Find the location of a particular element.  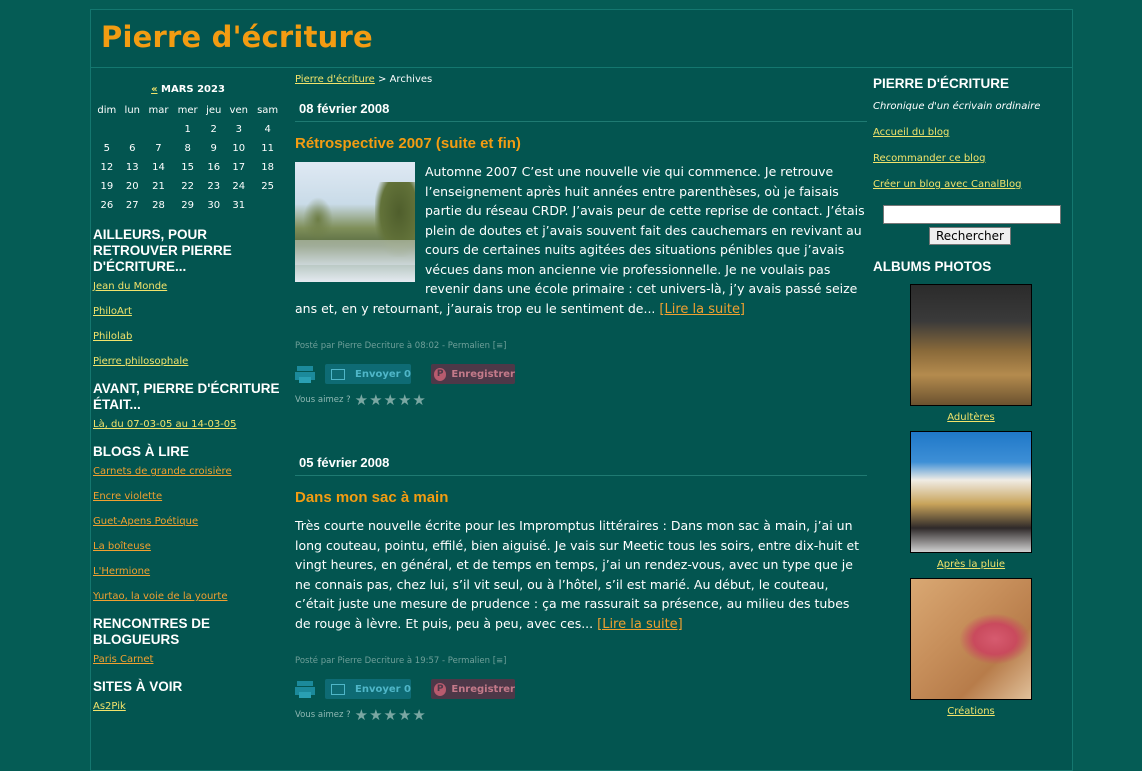

albums-list: Adultères Après la pluie Créations is located at coordinates (971, 500).